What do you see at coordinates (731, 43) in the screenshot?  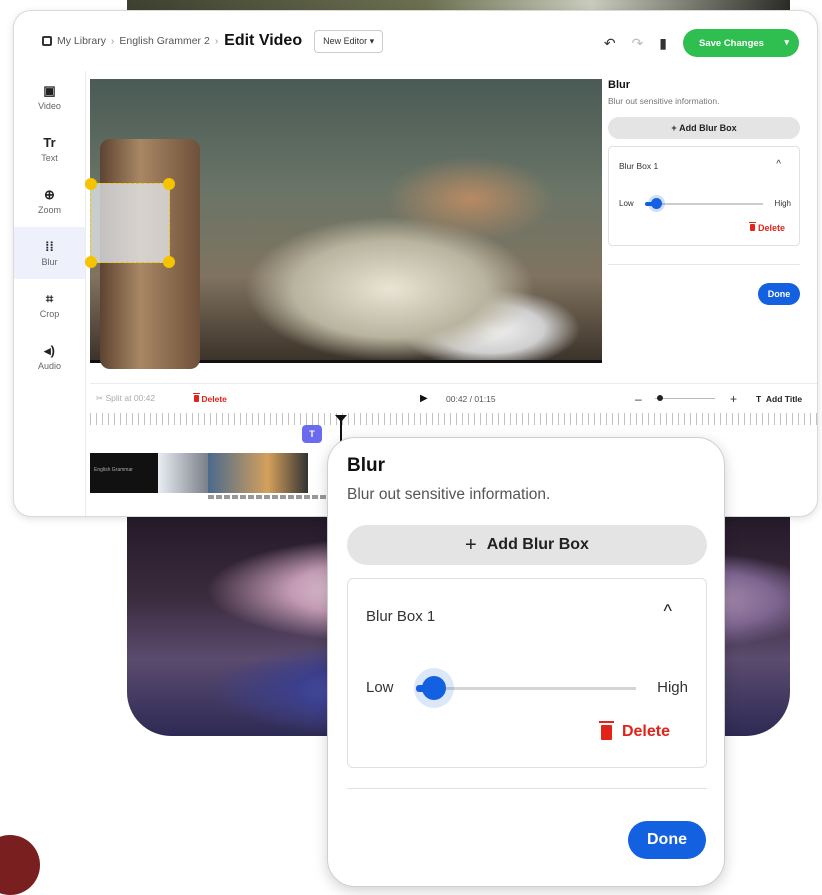 I see `save-changes-label: Save Changes` at bounding box center [731, 43].